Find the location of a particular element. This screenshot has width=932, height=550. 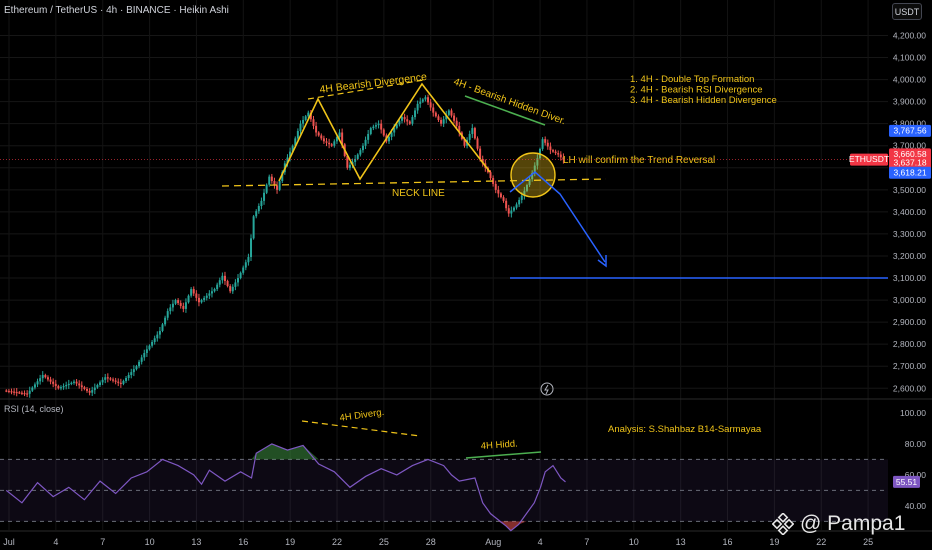

time-tick-label: 7 is located at coordinates (102, 542).